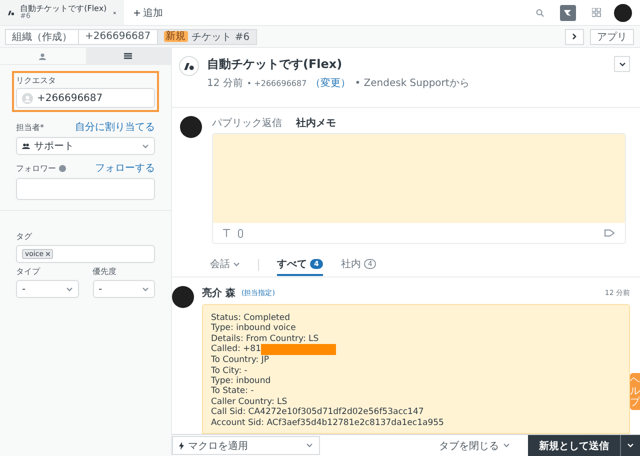 This screenshot has width=640, height=456. Describe the element at coordinates (181, 446) in the screenshot. I see `lightning-icon` at that location.